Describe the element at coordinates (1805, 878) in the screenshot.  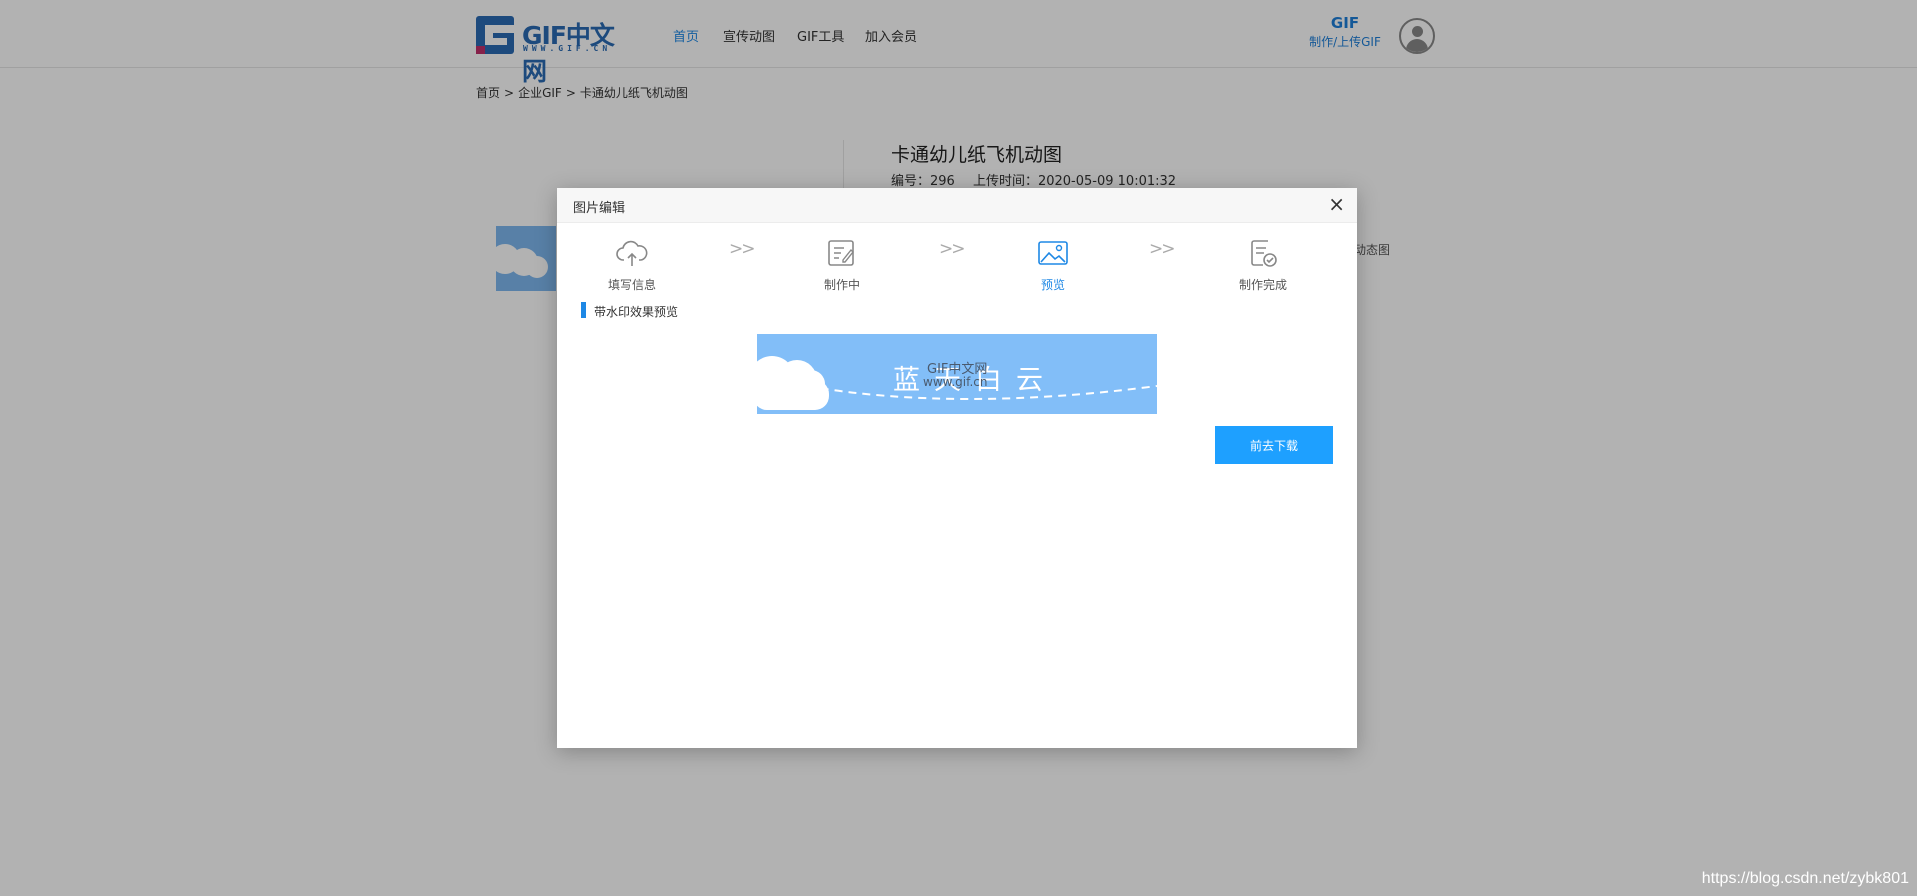
I see `source-watermark: https://blog.csdn.net/zybk801` at that location.